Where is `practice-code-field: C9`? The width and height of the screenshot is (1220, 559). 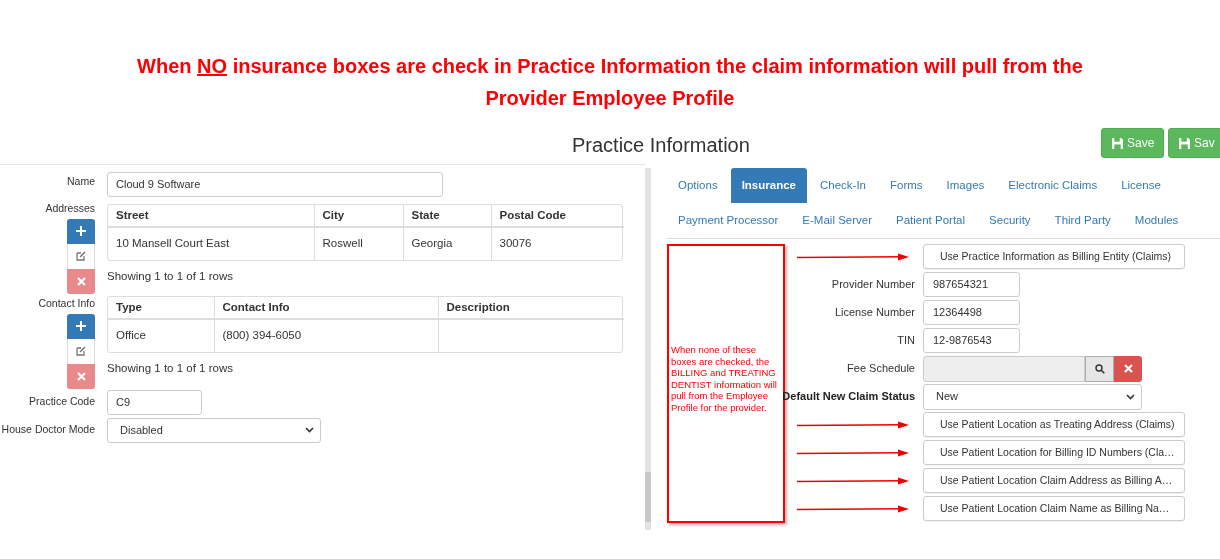
practice-code-field: C9 is located at coordinates (154, 402).